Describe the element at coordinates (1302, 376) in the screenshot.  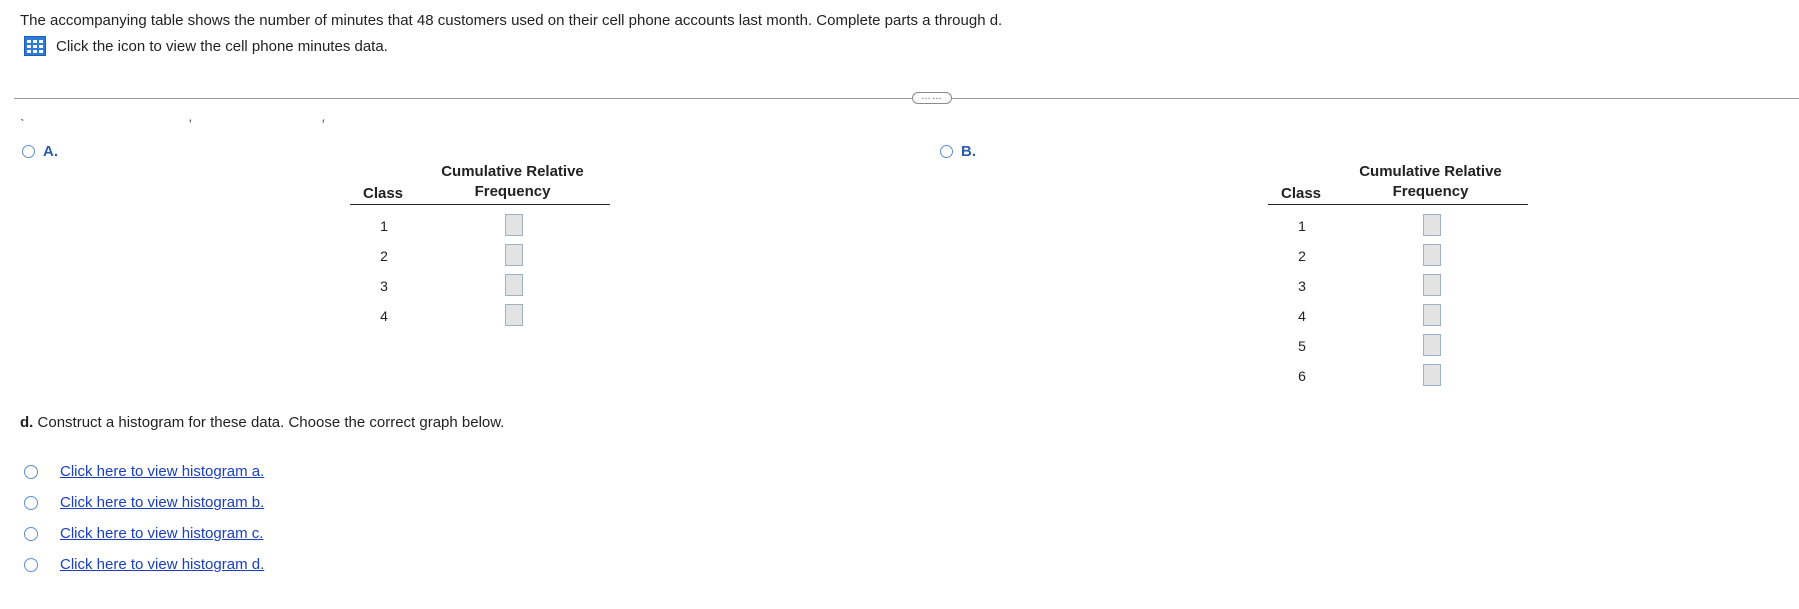
I see `table-row-class: 6` at that location.